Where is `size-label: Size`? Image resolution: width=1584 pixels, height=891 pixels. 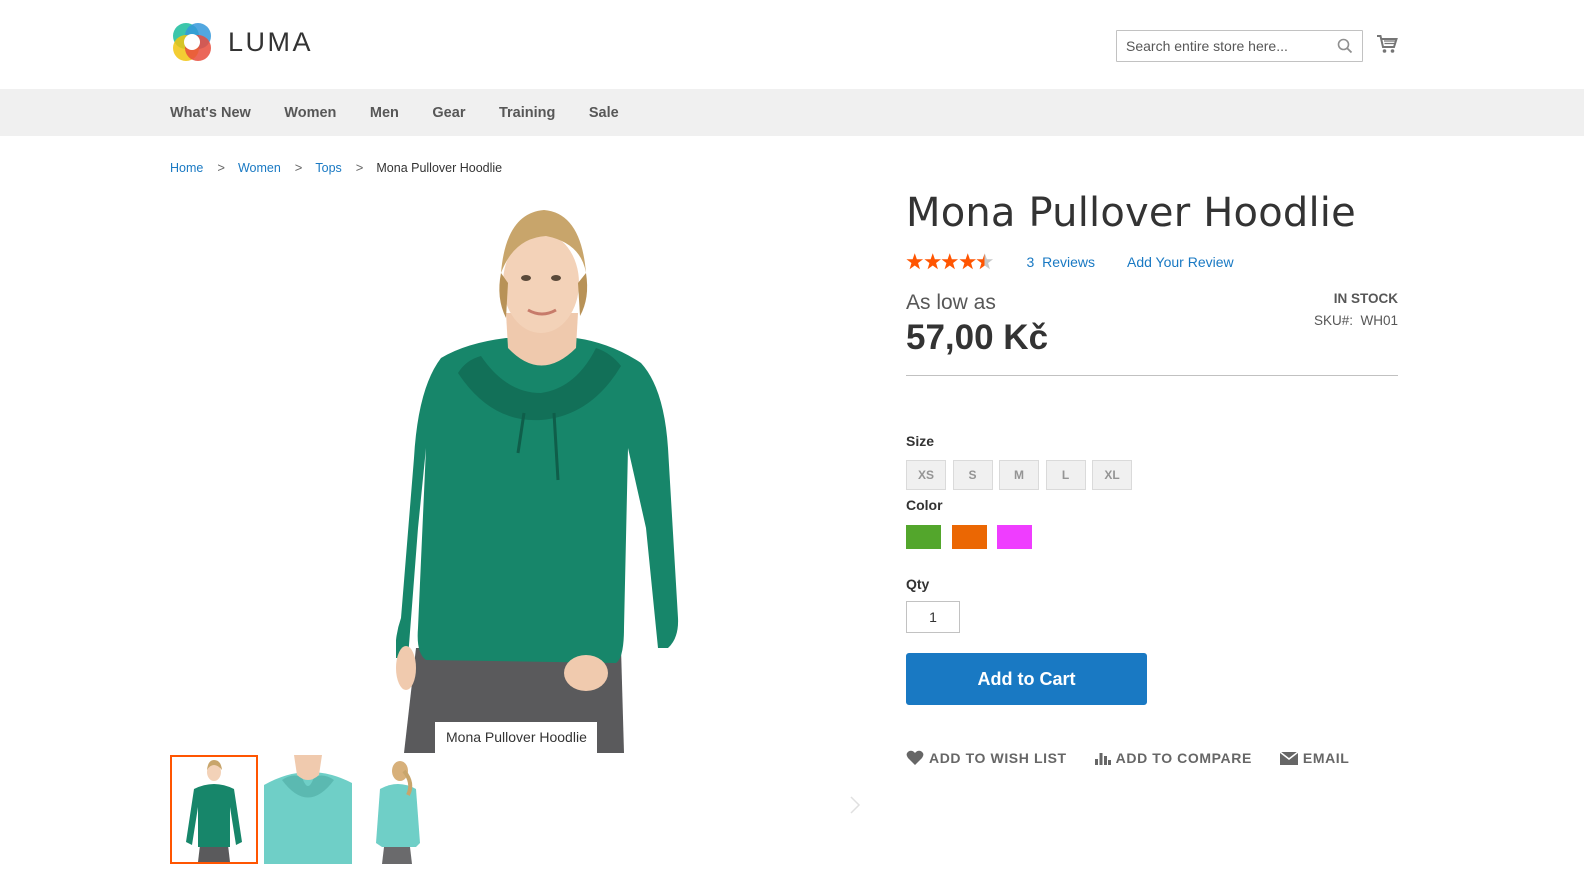
size-label: Size is located at coordinates (920, 441).